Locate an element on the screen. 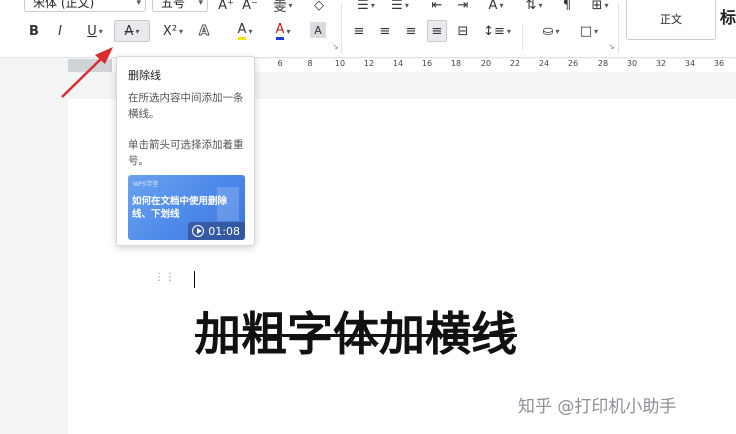 The image size is (736, 434). superscript-button: X² ▾ is located at coordinates (173, 31).